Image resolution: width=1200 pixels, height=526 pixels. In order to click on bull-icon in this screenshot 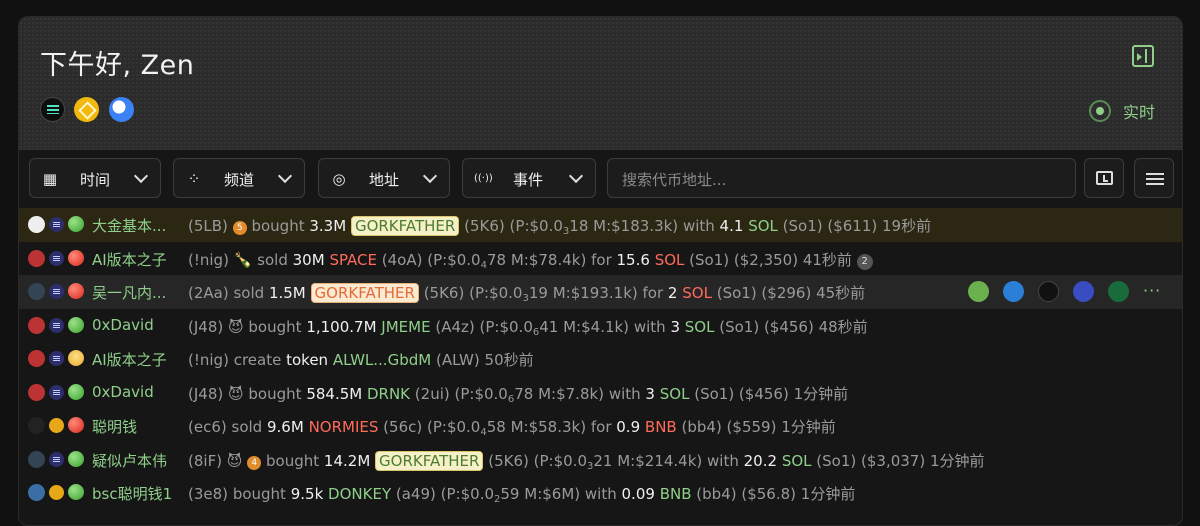, I will do `click(1118, 291)`.